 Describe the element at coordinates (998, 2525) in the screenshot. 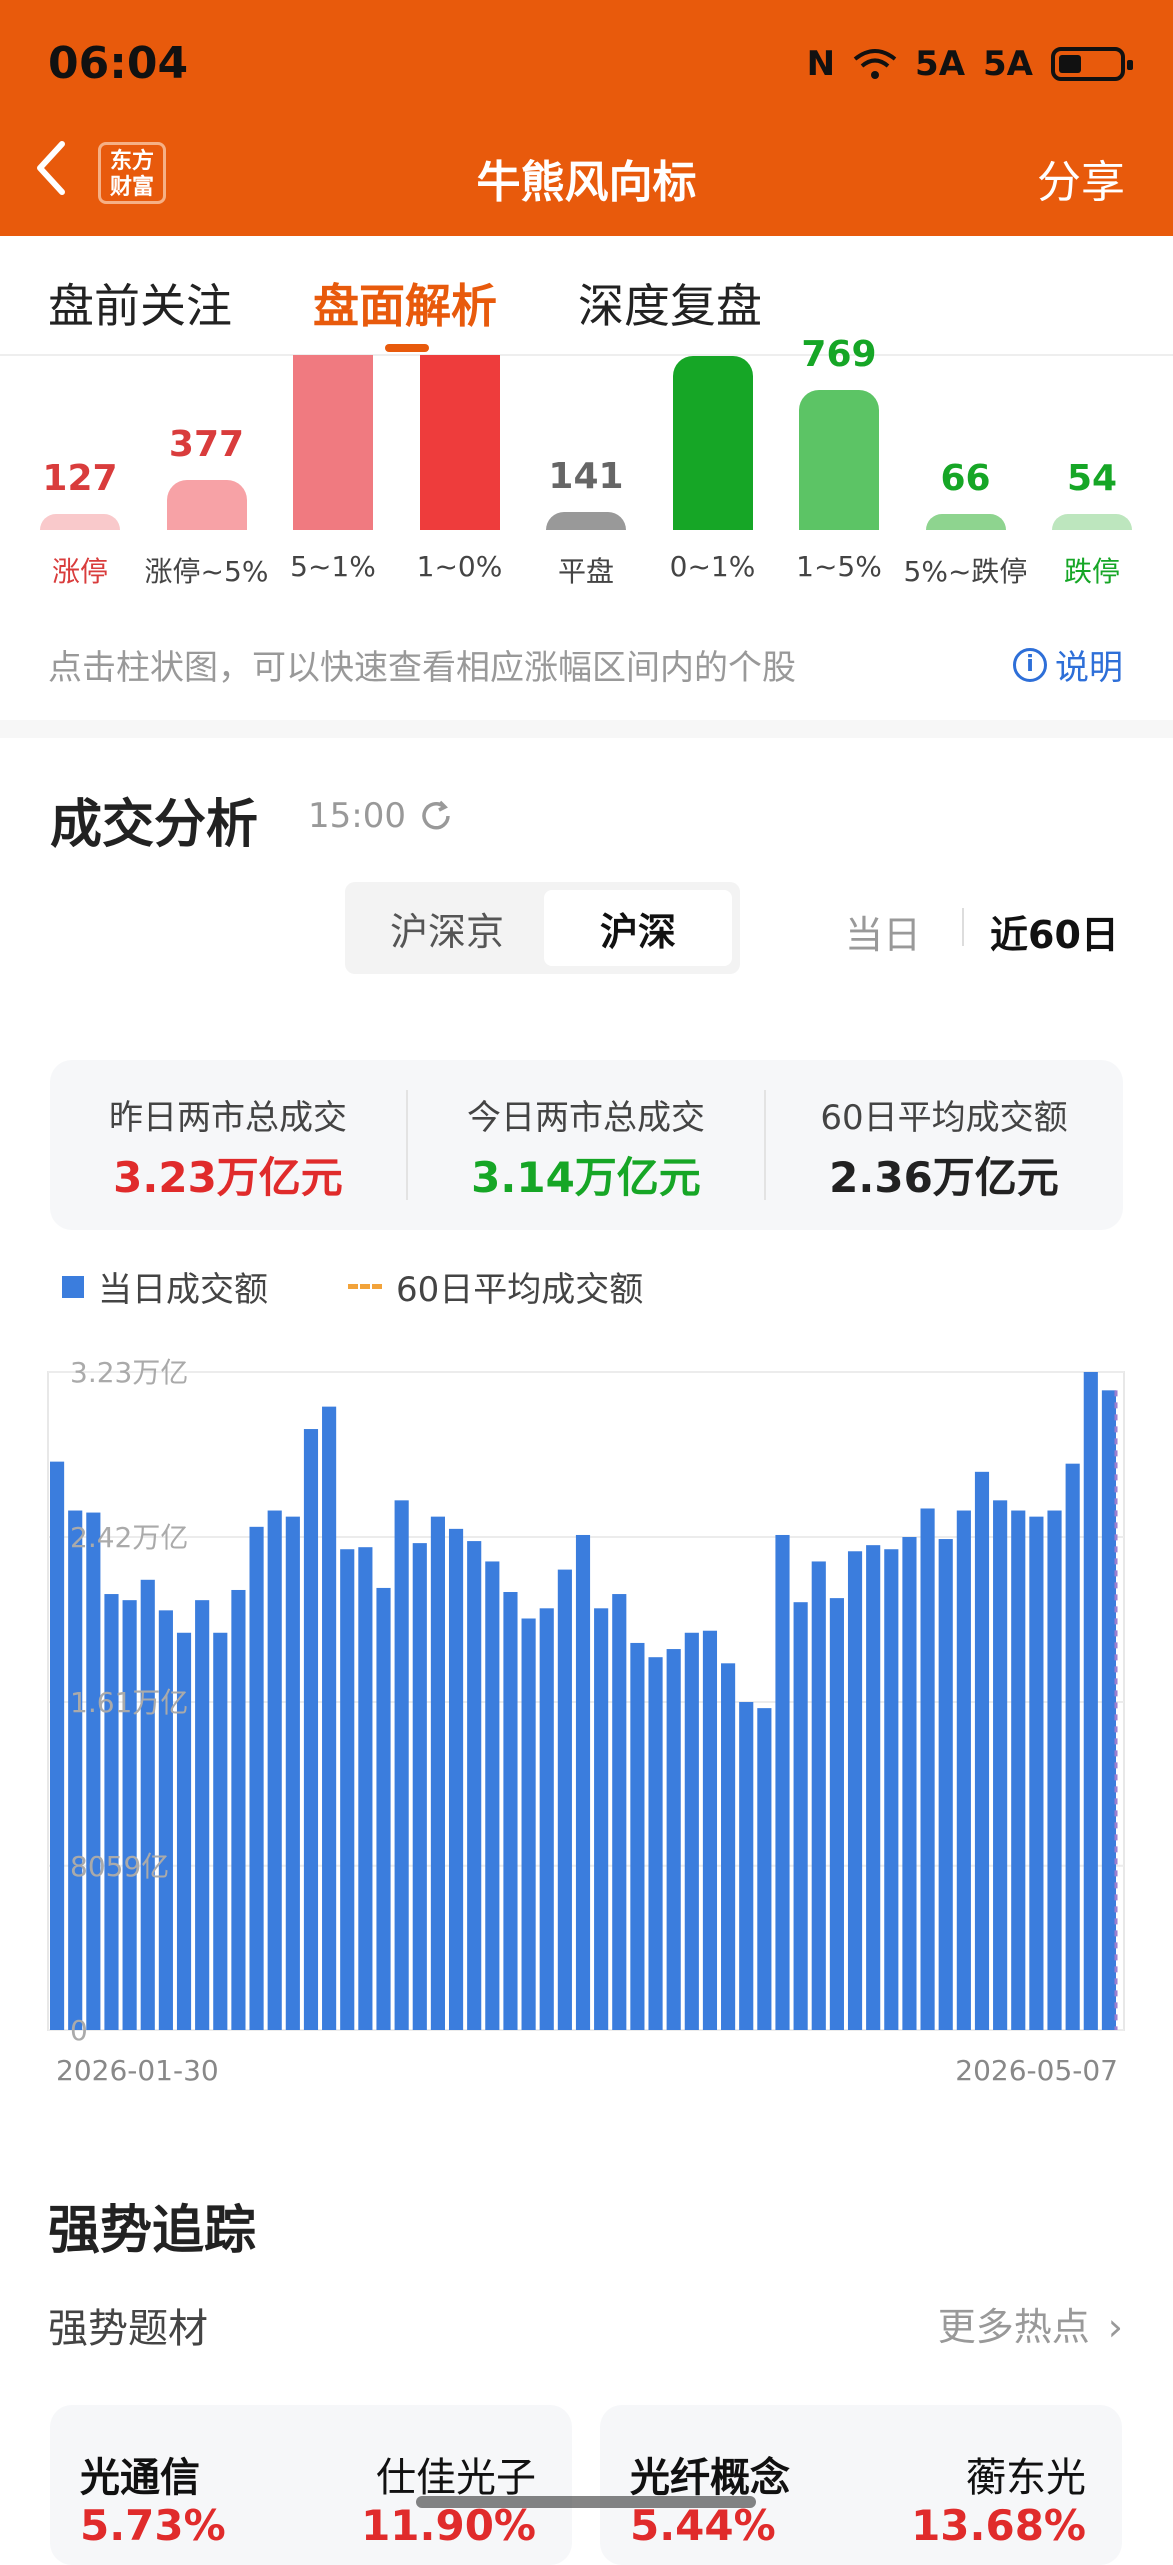

I see `stock-change: 13.68%` at that location.